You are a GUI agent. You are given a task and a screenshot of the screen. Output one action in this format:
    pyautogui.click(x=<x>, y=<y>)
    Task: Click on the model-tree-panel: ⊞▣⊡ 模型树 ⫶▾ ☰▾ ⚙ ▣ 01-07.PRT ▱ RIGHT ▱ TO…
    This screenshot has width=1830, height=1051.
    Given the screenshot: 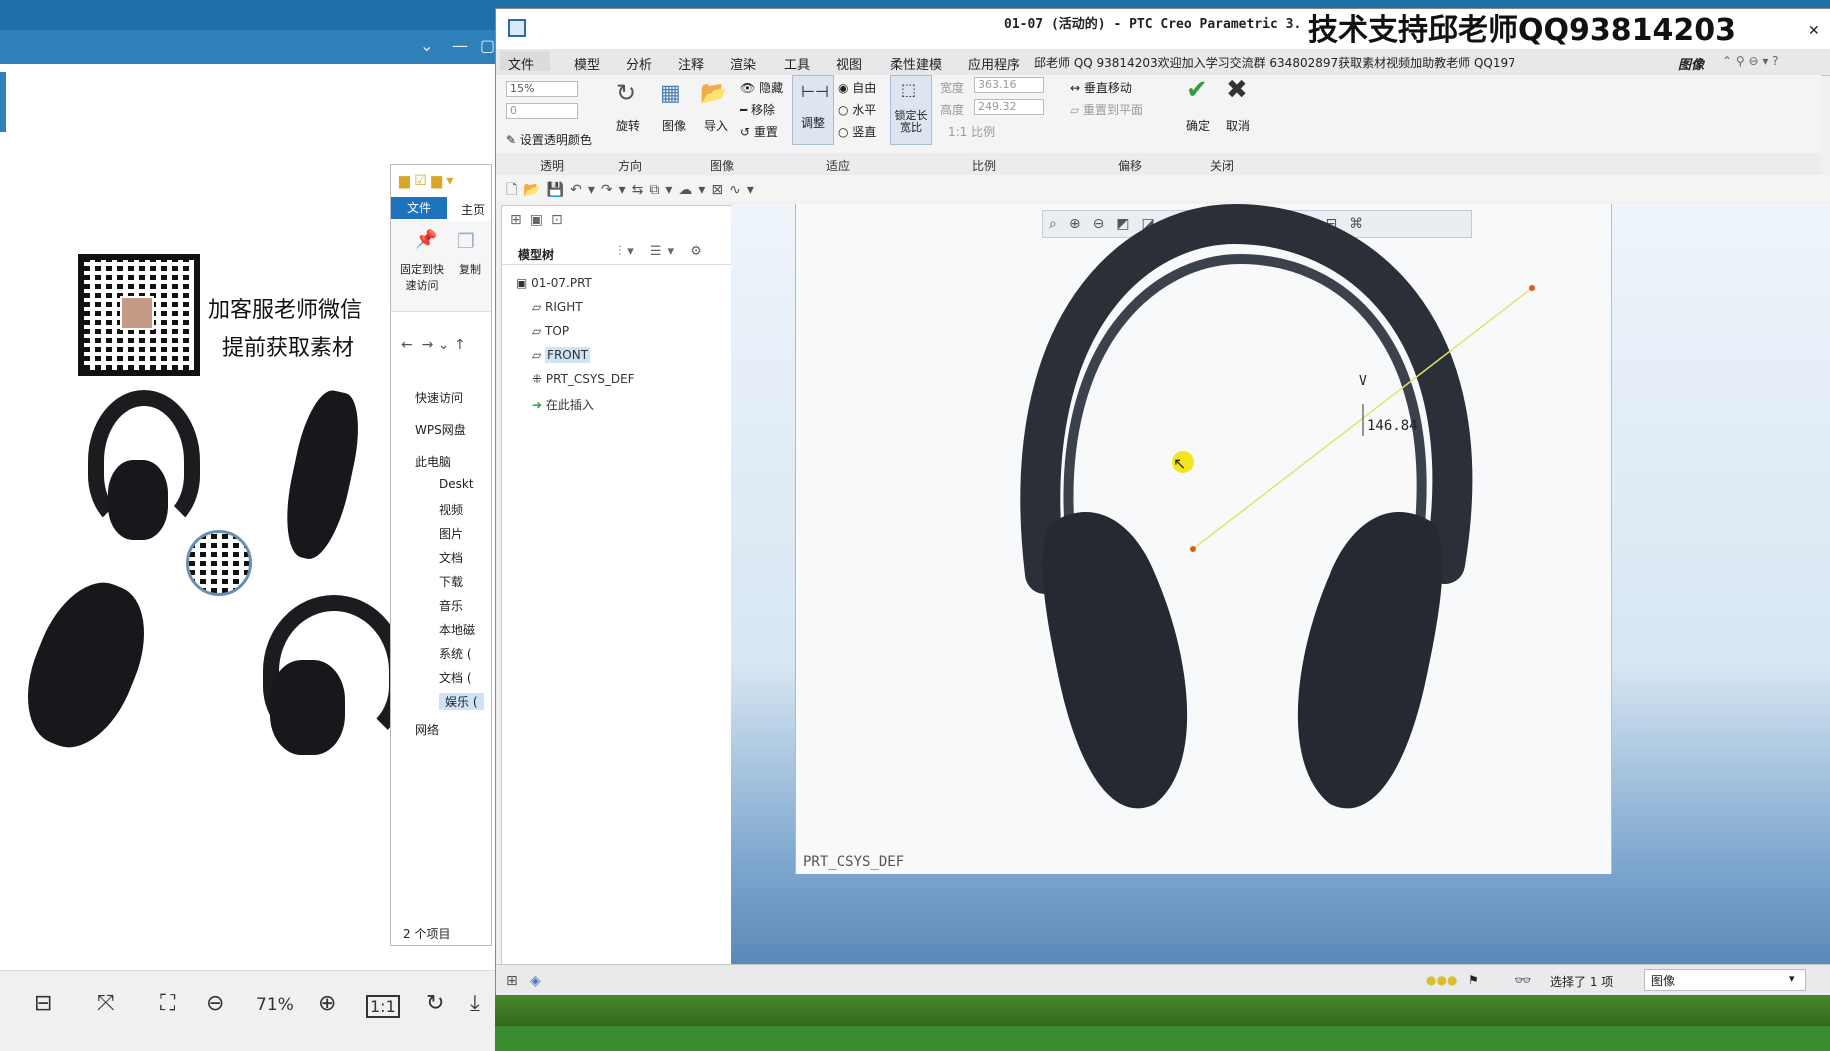 What is the action you would take?
    pyautogui.click(x=617, y=586)
    